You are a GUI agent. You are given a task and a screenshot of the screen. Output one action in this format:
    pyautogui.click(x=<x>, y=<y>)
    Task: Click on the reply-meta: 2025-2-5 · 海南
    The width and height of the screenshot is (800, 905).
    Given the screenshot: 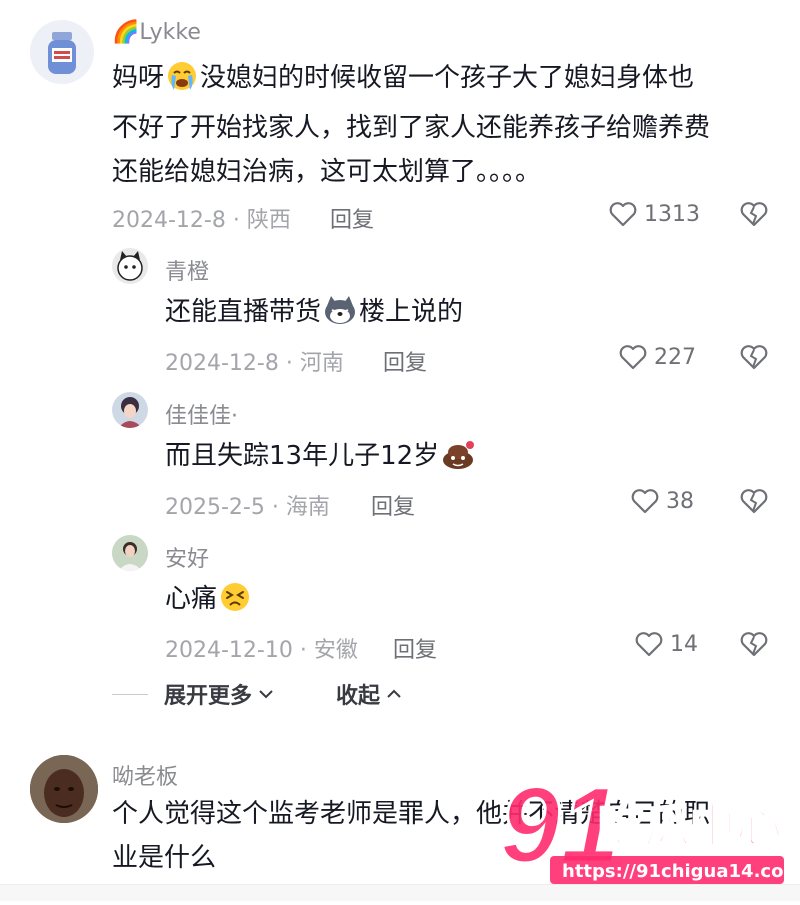 What is the action you would take?
    pyautogui.click(x=247, y=507)
    